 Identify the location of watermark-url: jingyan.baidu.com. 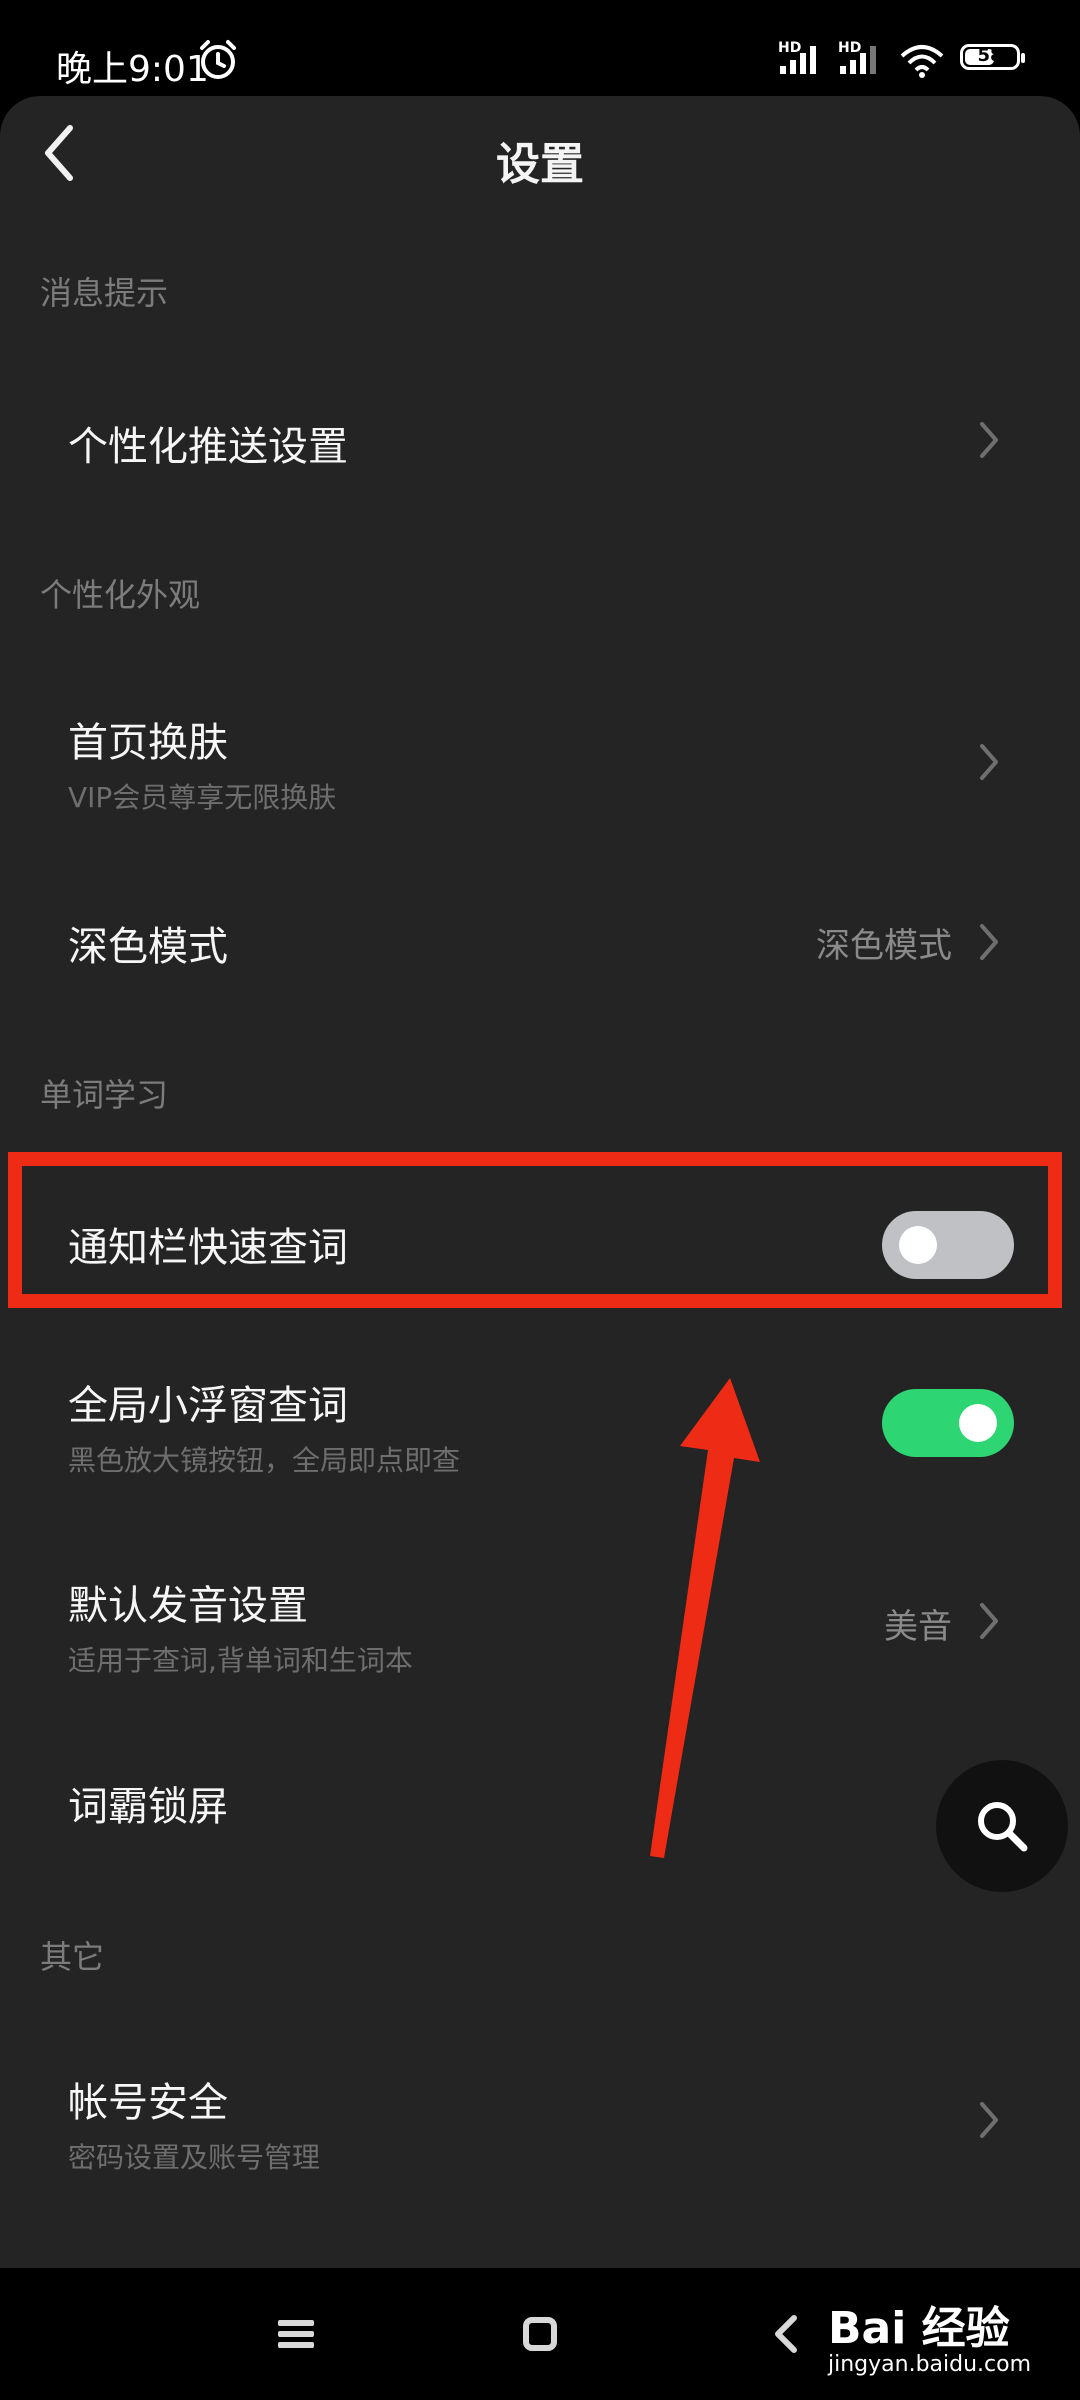
(930, 2364).